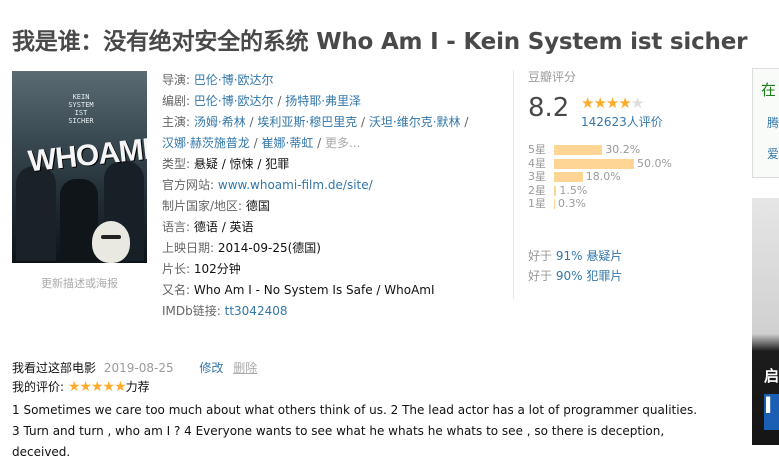  What do you see at coordinates (206, 143) in the screenshot?
I see `cast-link: 汉娜·赫茨施普龙` at bounding box center [206, 143].